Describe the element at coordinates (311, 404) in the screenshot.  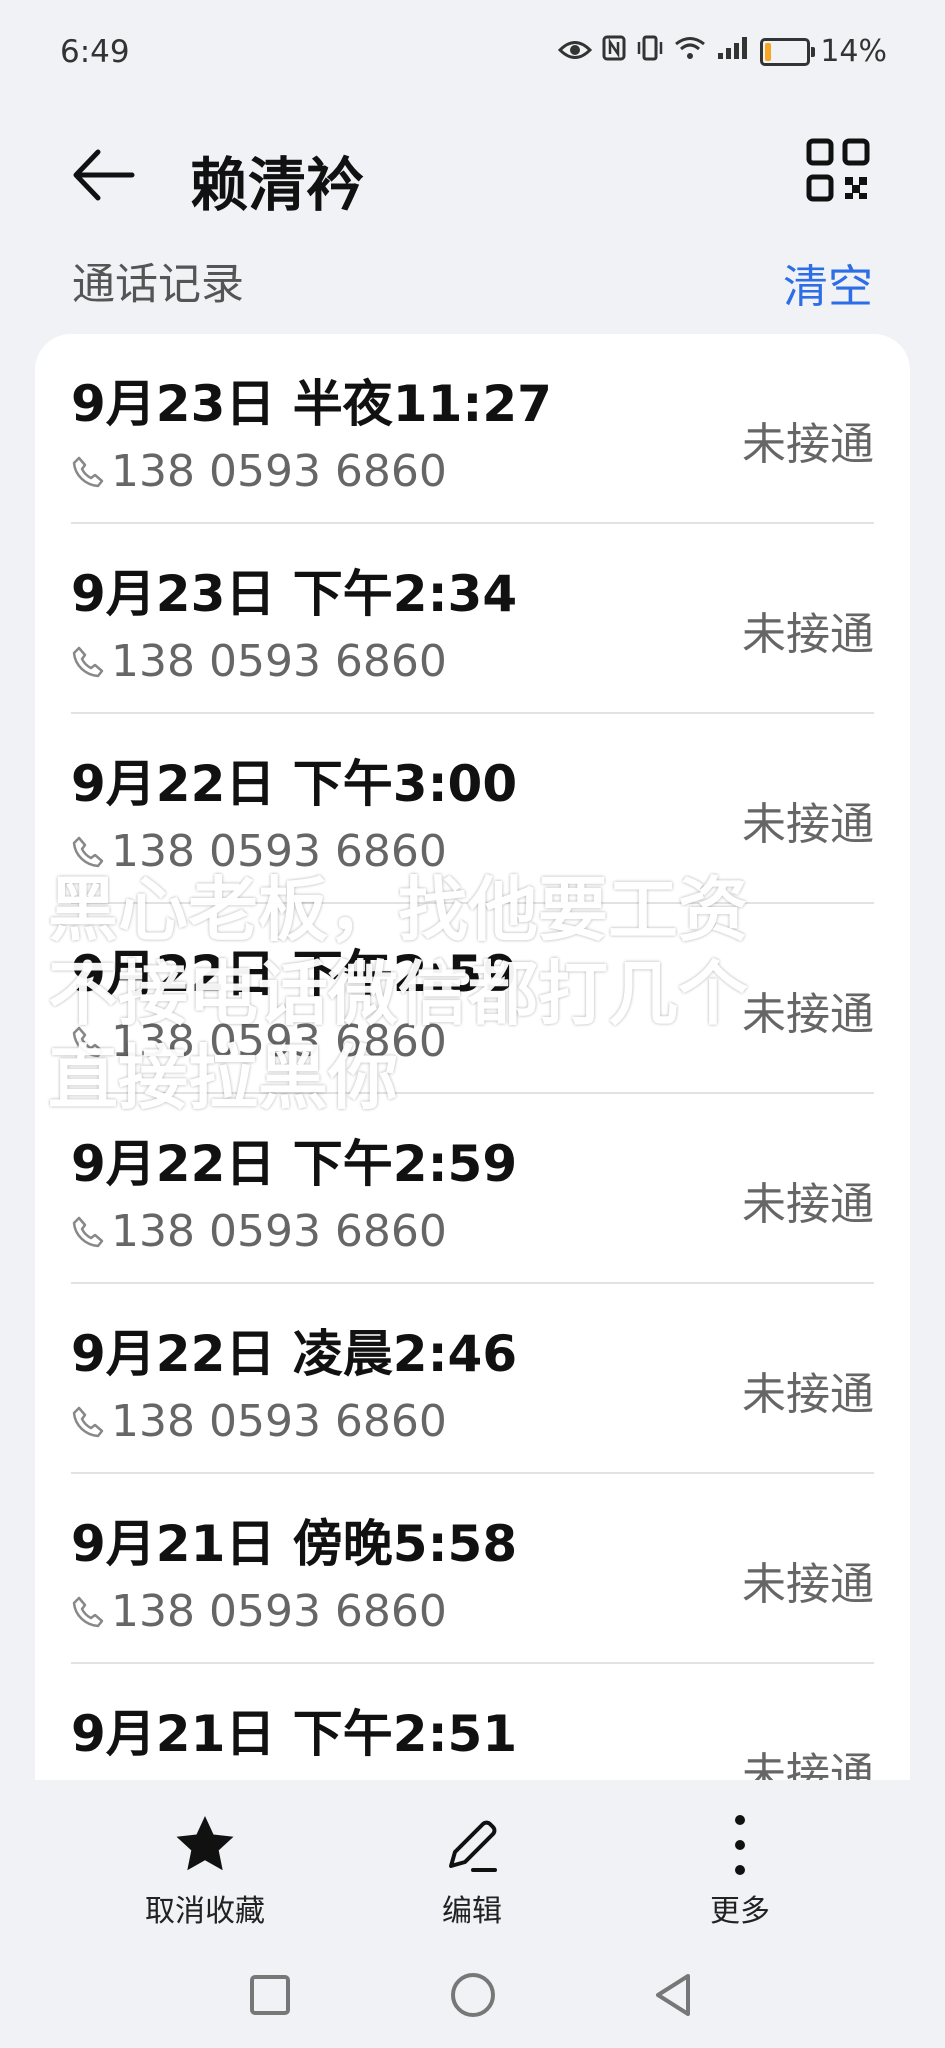
I see `call-date: 9月23日 半夜11:27` at that location.